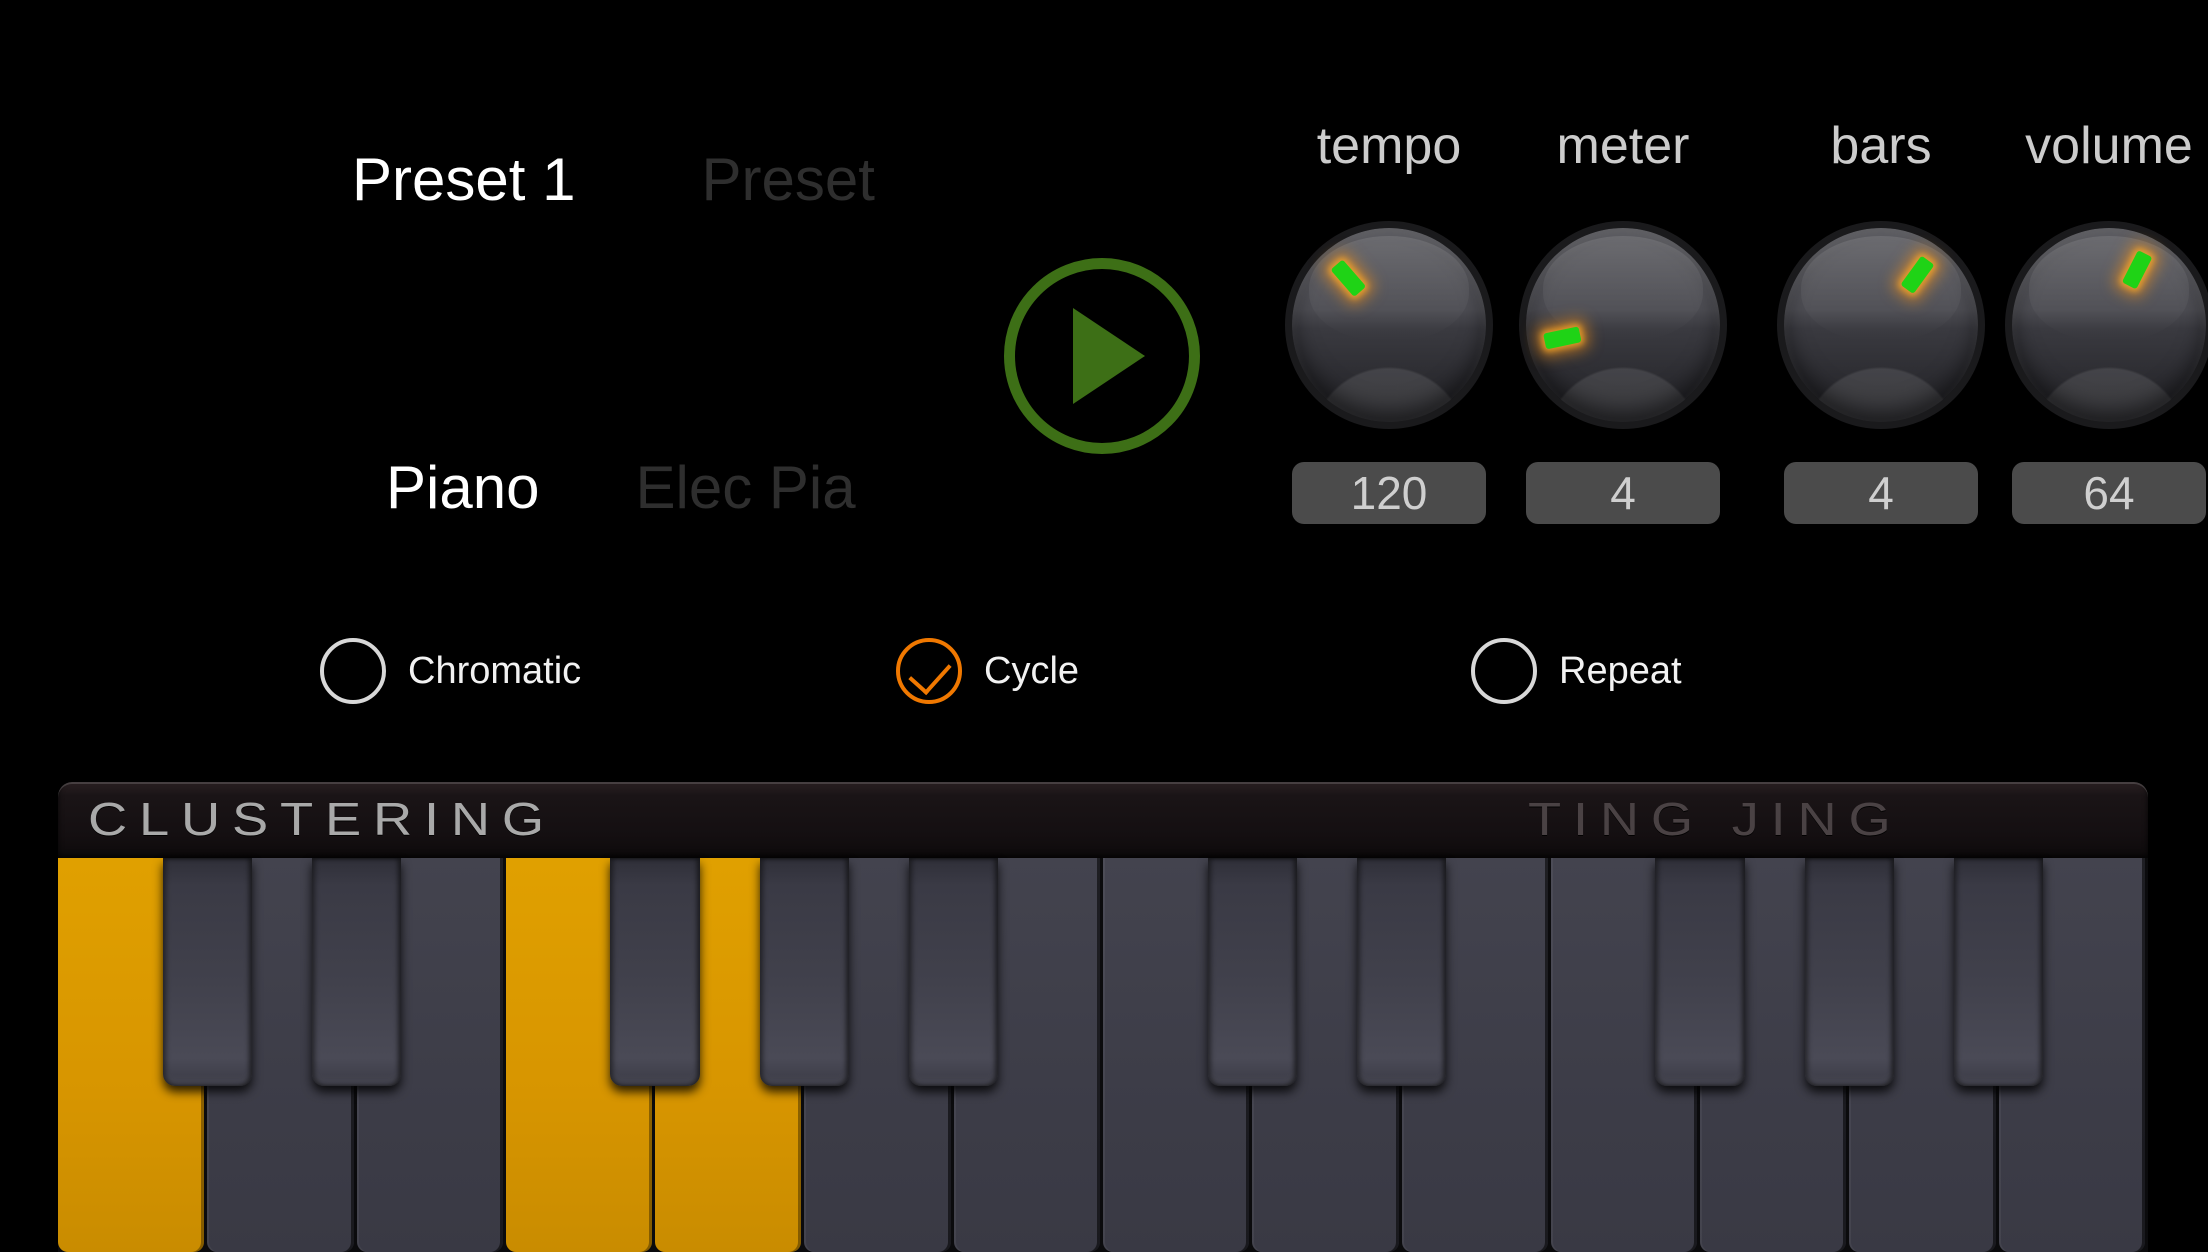  I want to click on instrument-option-next: Elec Pia, so click(745, 488).